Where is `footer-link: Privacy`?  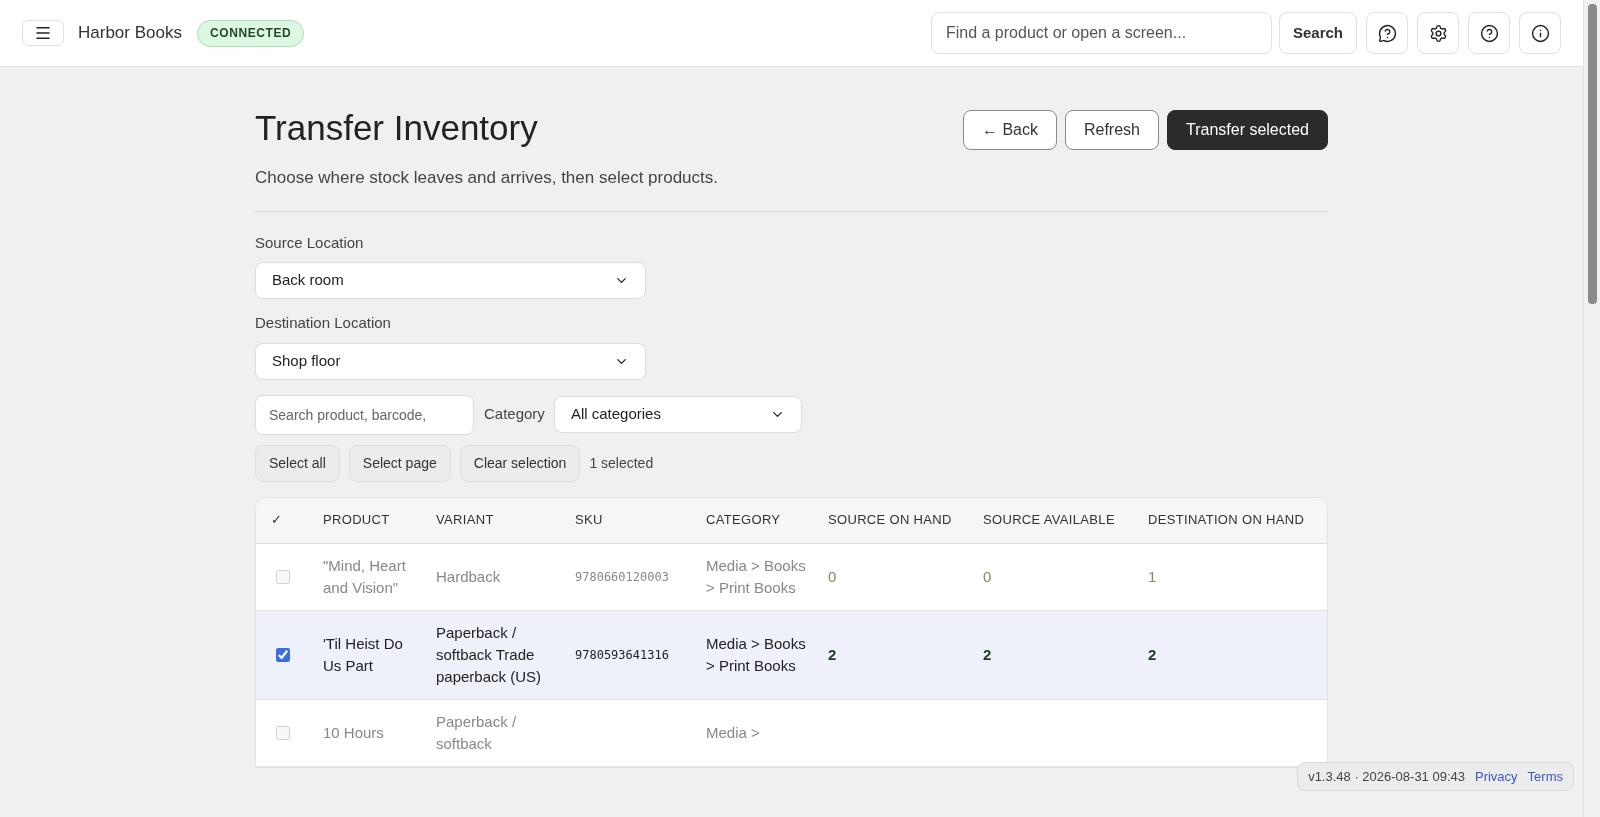
footer-link: Privacy is located at coordinates (1496, 776).